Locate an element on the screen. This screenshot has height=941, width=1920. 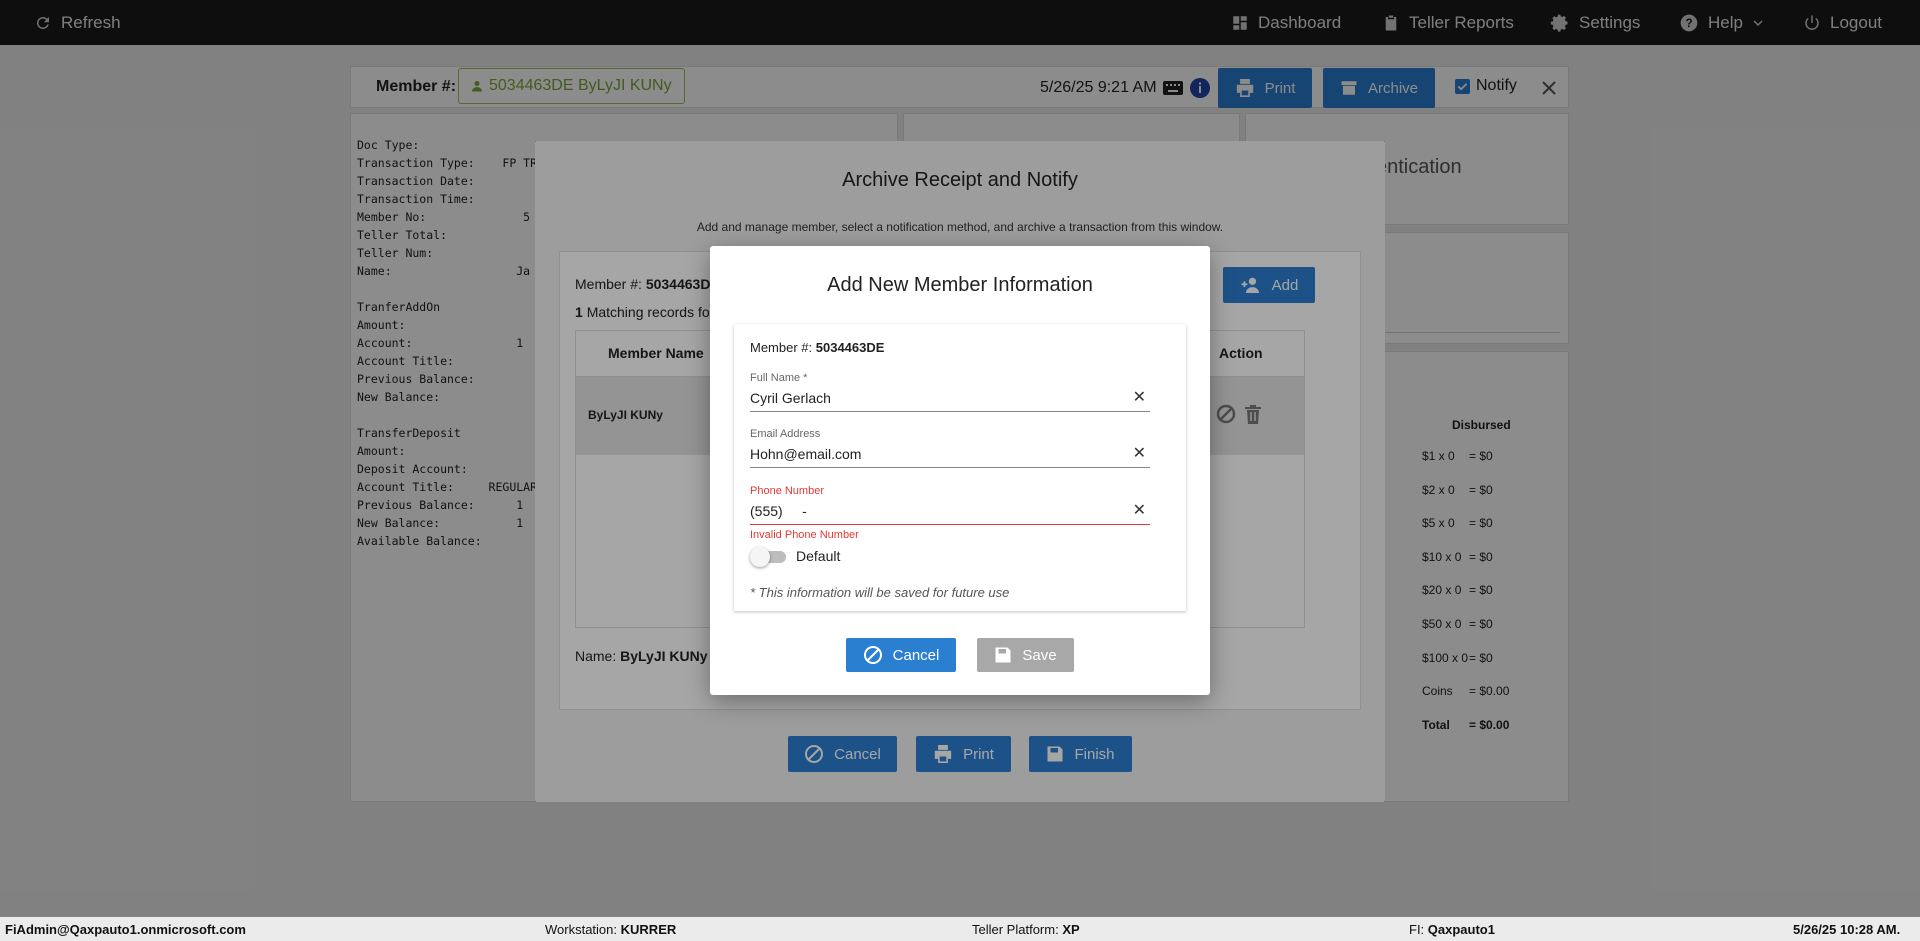
clear-full-name-icon: ✕ is located at coordinates (1139, 398).